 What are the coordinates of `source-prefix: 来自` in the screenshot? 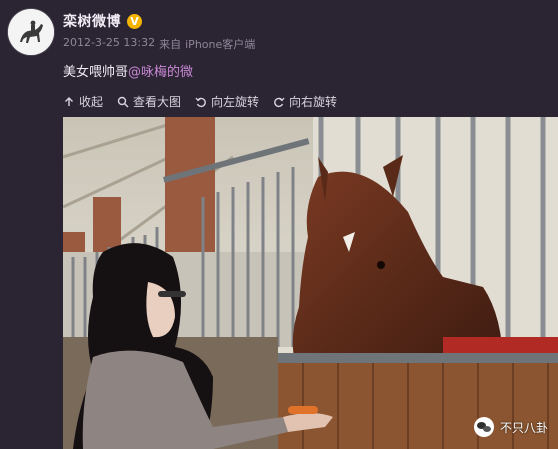 It's located at (170, 44).